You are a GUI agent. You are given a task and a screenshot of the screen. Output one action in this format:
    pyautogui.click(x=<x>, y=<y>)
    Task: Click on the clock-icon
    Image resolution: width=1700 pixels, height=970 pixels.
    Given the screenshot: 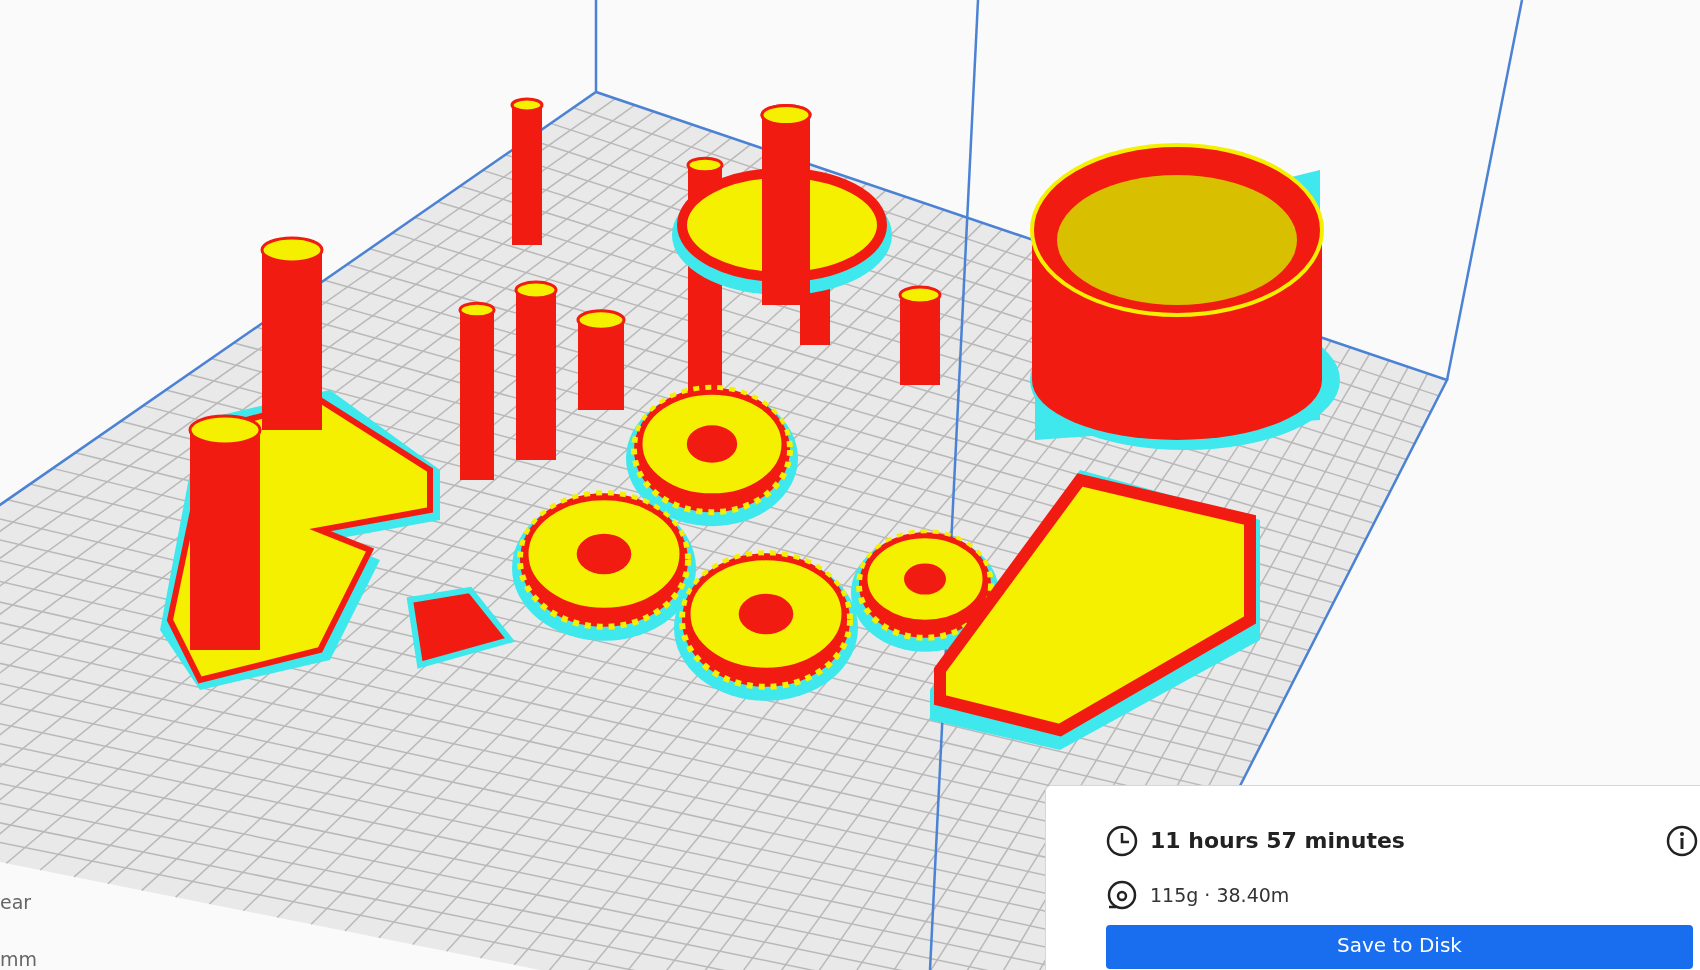 What is the action you would take?
    pyautogui.click(x=1122, y=840)
    